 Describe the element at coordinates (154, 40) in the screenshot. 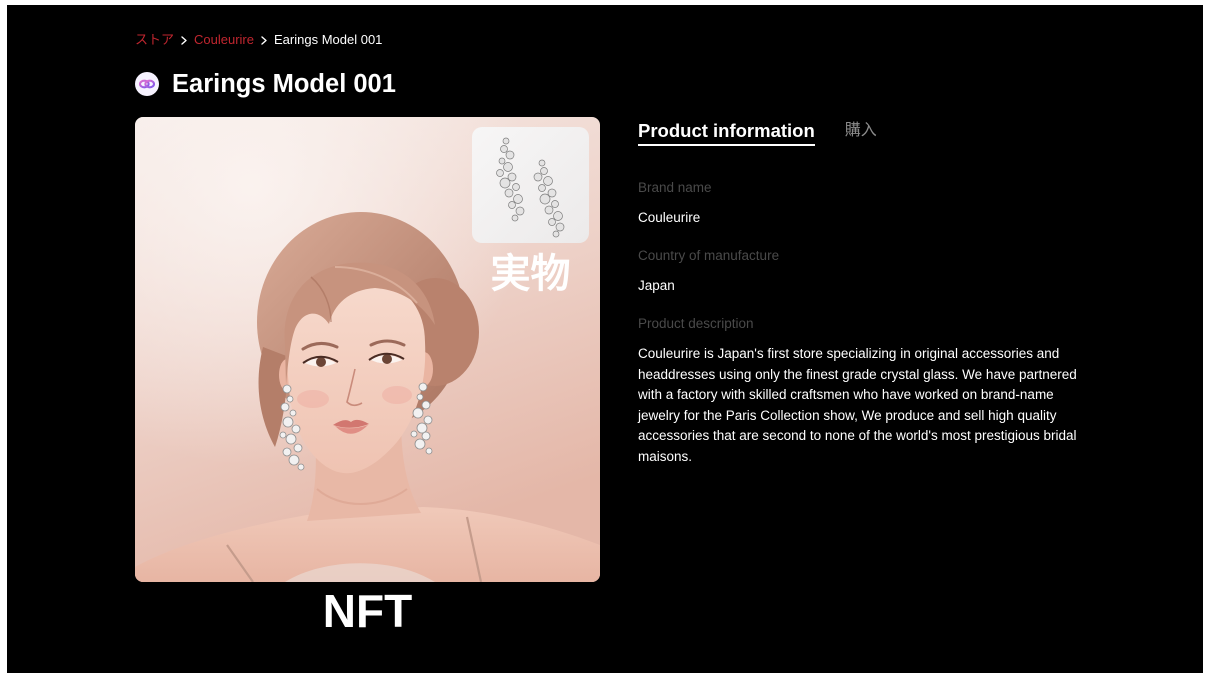

I see `breadcrumb-store-link: ストア` at that location.